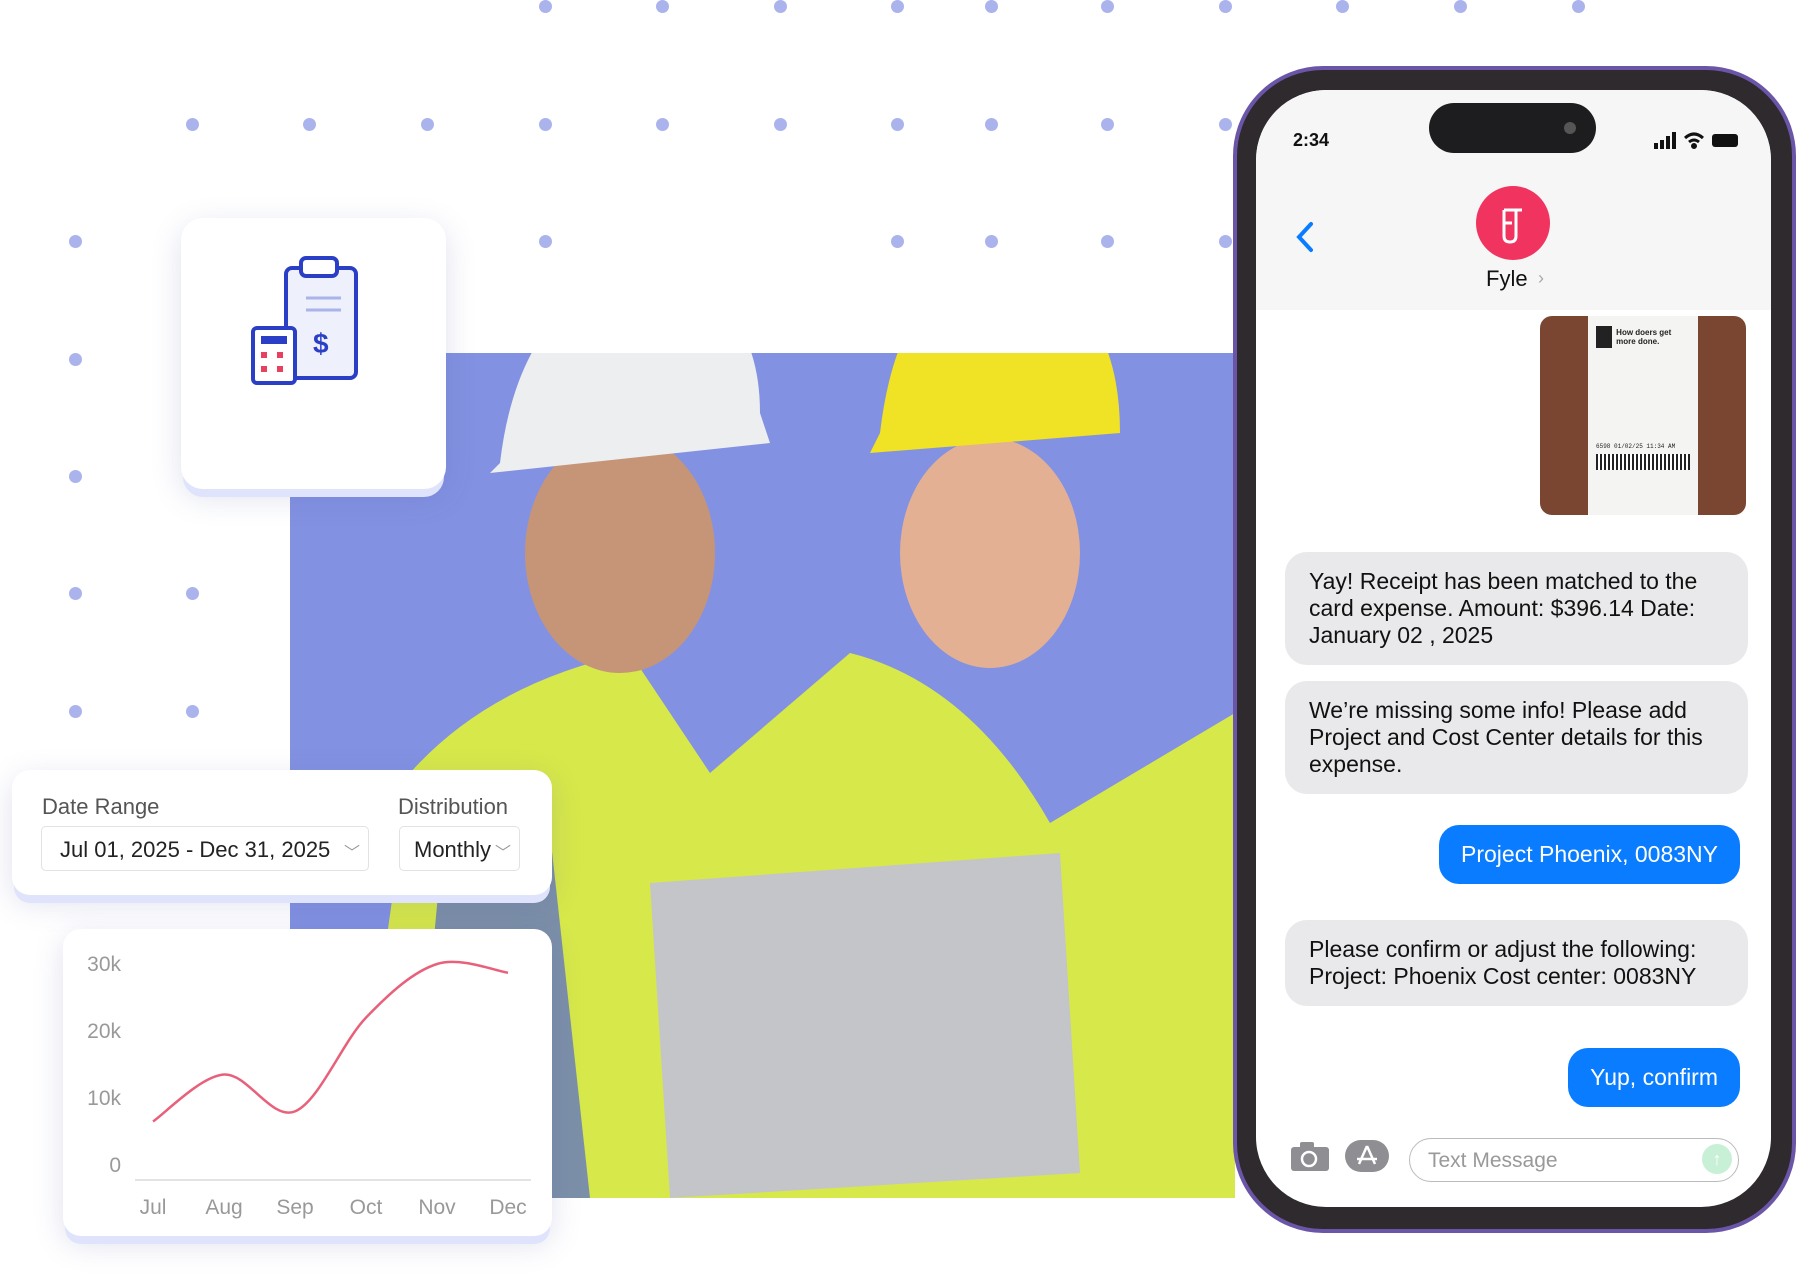  I want to click on line-chart-card: 0 10k 20k 30k Jul Aug Sep Oct Nov Dec, so click(307, 1082).